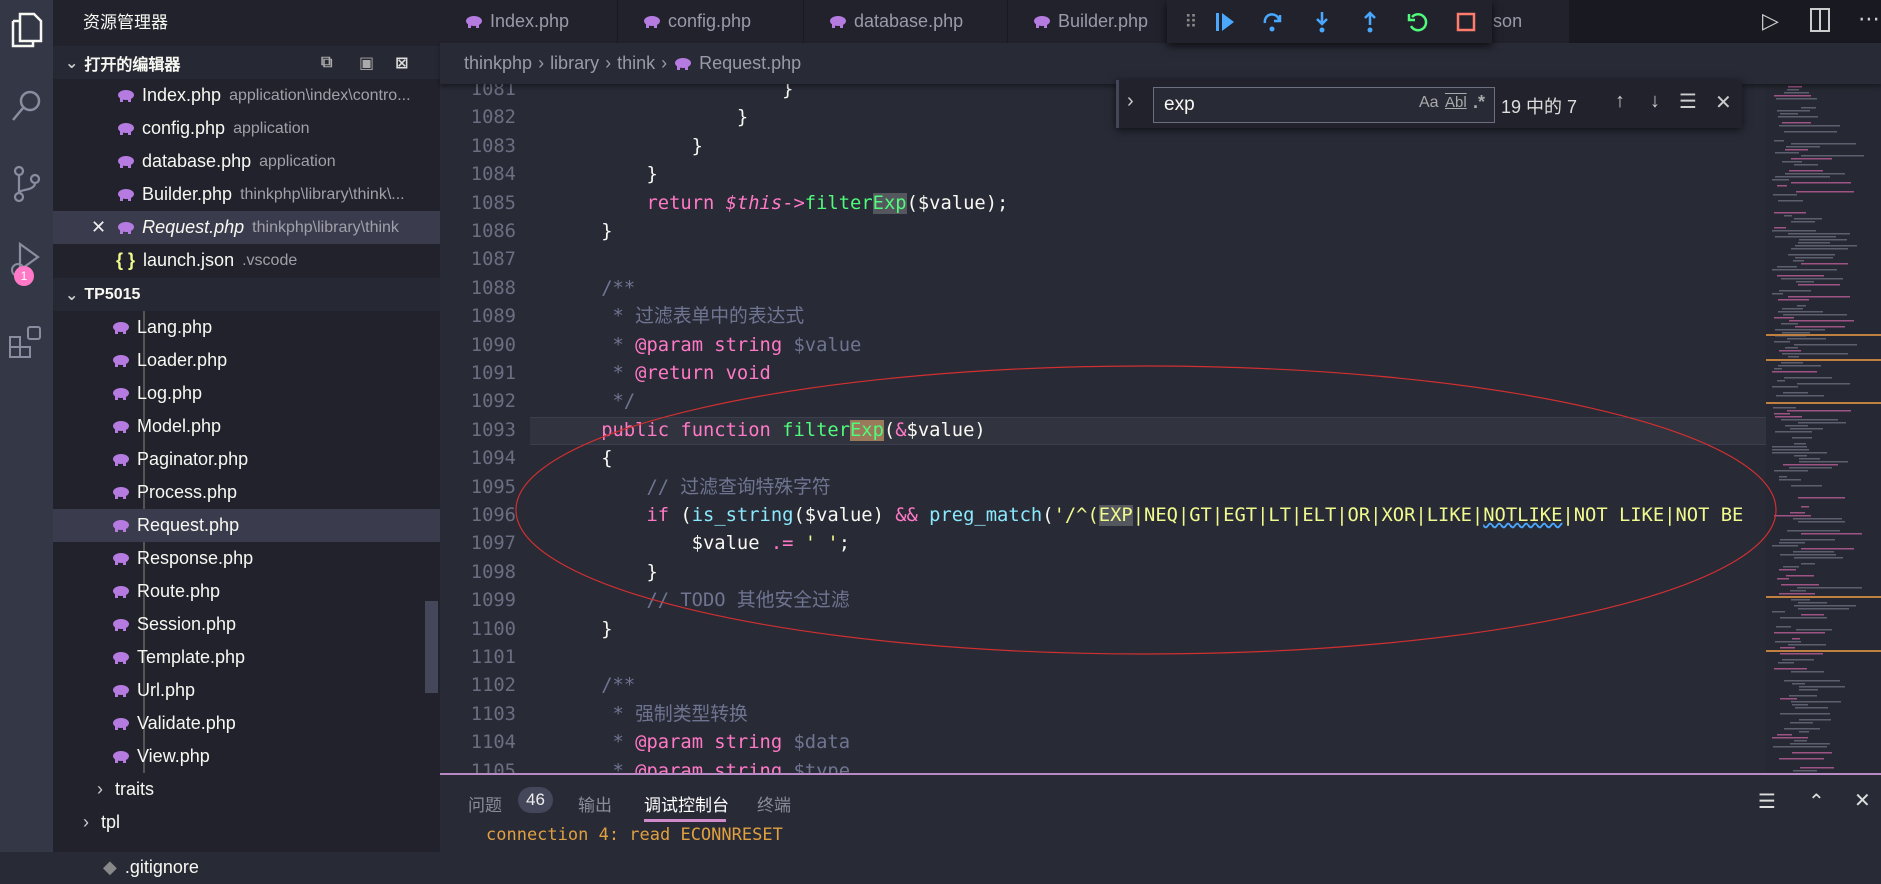 The image size is (1881, 884). What do you see at coordinates (498, 63) in the screenshot?
I see `breadcrumb-item: thinkphp` at bounding box center [498, 63].